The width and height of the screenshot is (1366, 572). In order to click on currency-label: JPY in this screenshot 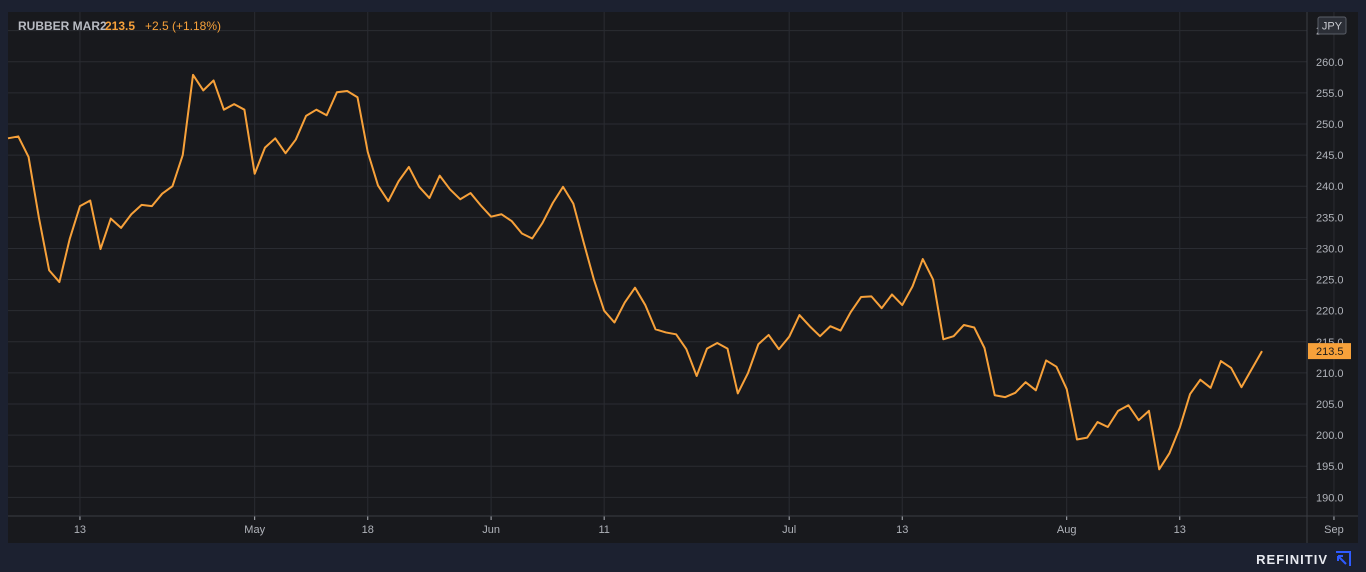, I will do `click(1332, 27)`.